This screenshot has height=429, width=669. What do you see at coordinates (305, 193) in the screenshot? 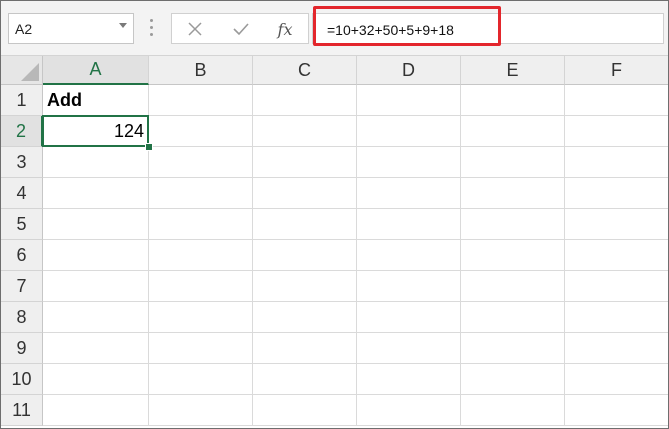
I see `cell-c4` at bounding box center [305, 193].